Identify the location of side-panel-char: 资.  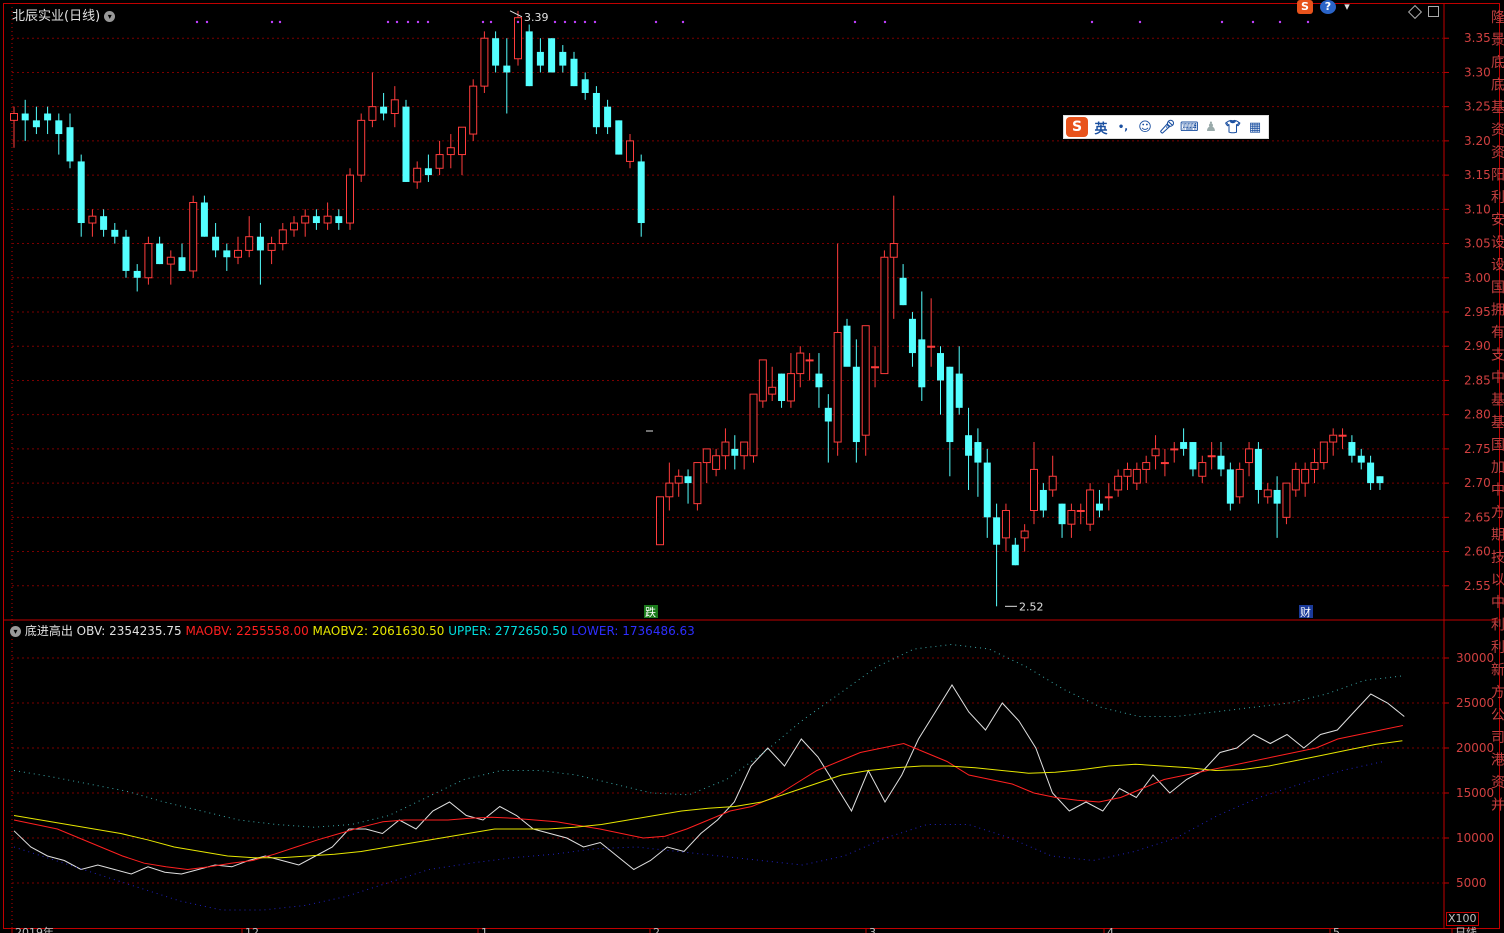
(1497, 131).